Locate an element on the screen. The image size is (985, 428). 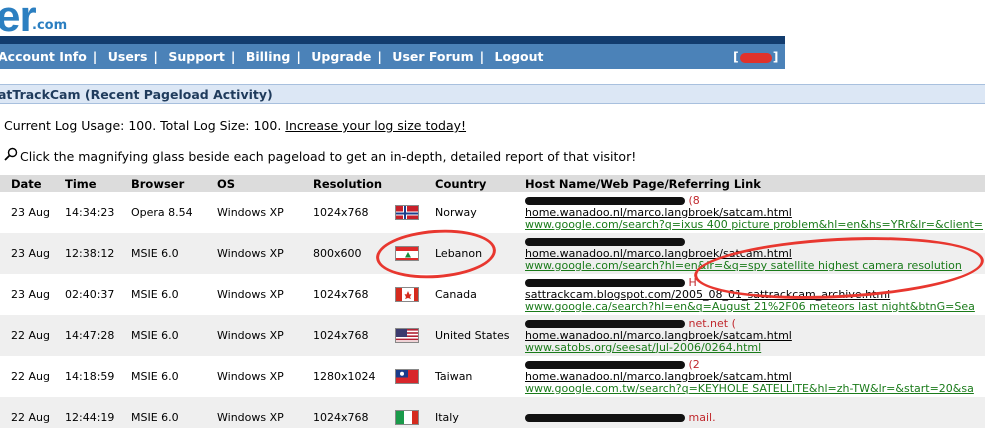
host-name: net.net ( is located at coordinates (755, 324).